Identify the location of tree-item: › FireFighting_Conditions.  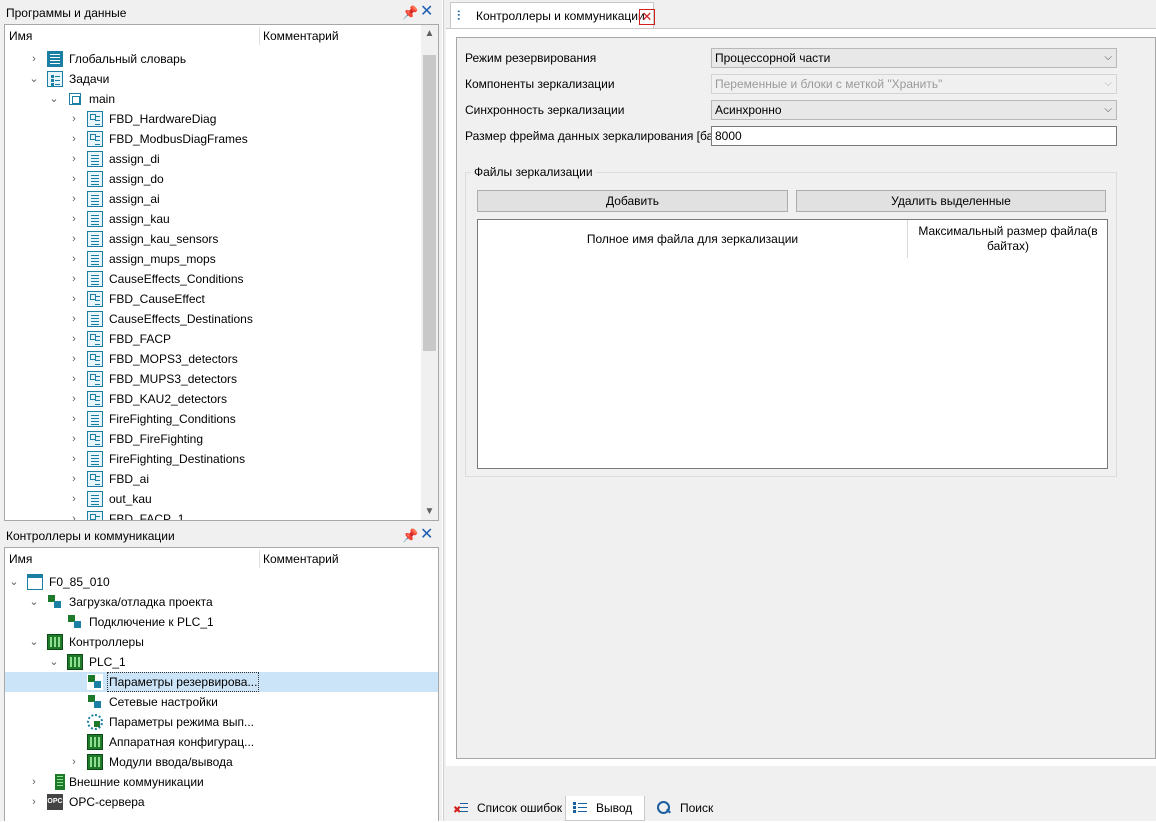
(221, 419).